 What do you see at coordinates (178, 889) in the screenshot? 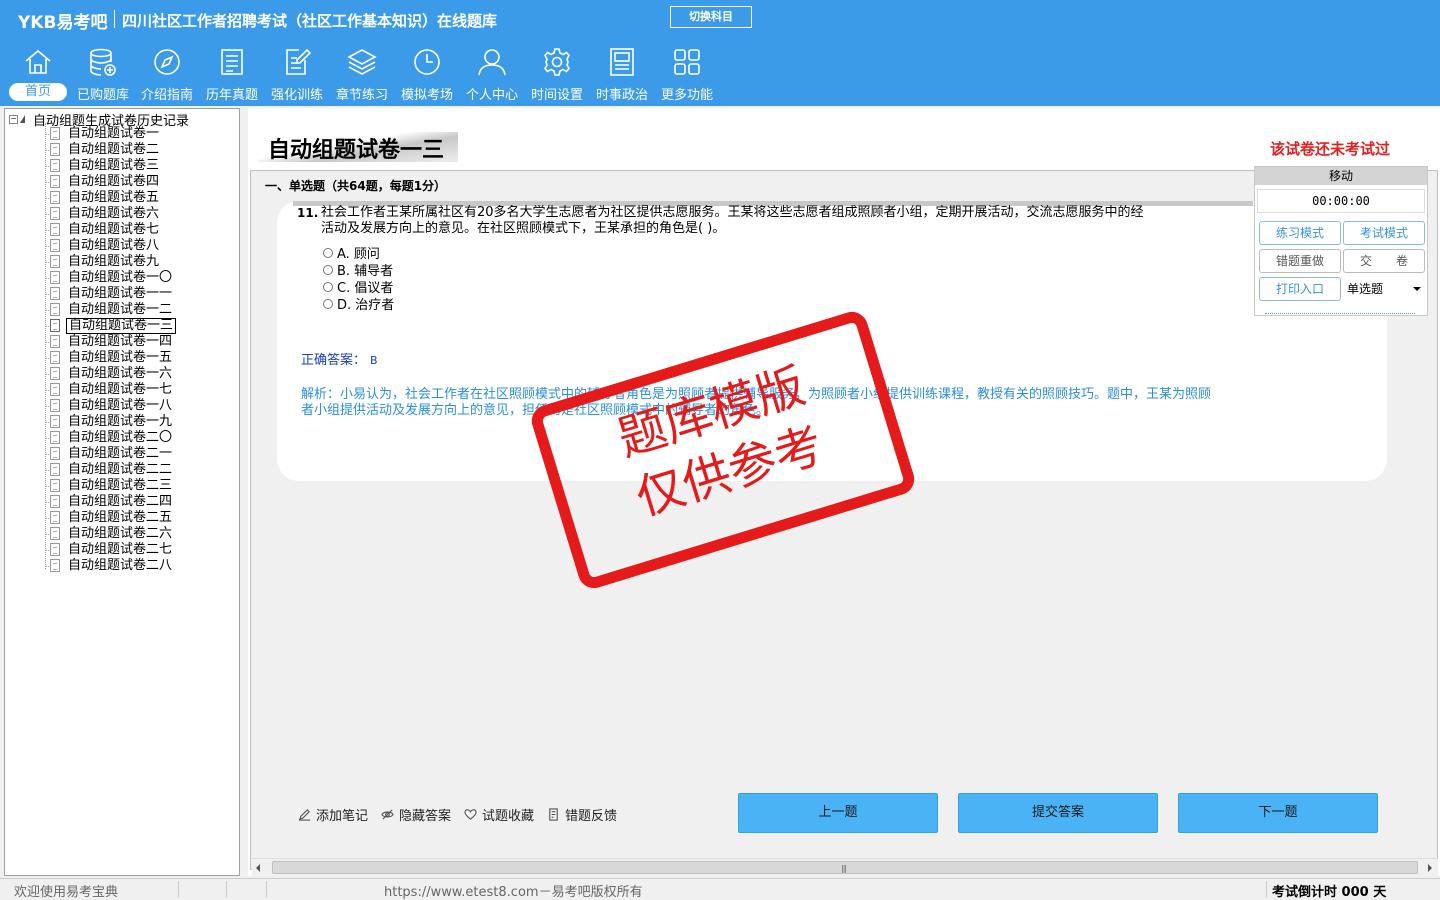
I see `status-divider` at bounding box center [178, 889].